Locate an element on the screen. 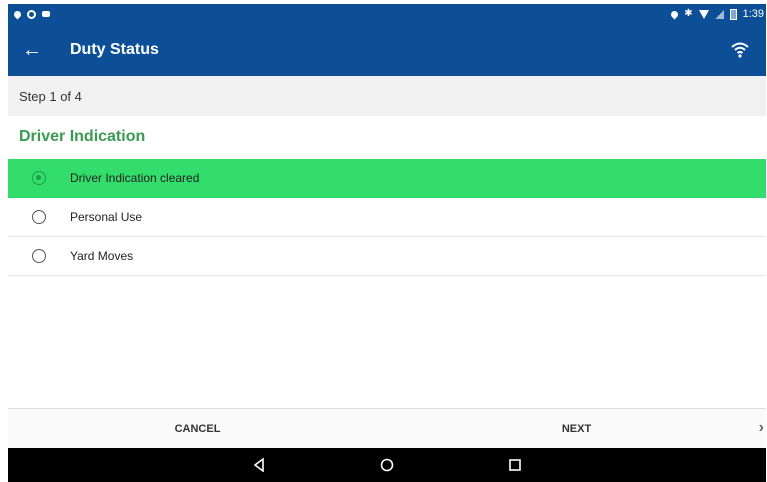  system-nav-bar is located at coordinates (387, 465).